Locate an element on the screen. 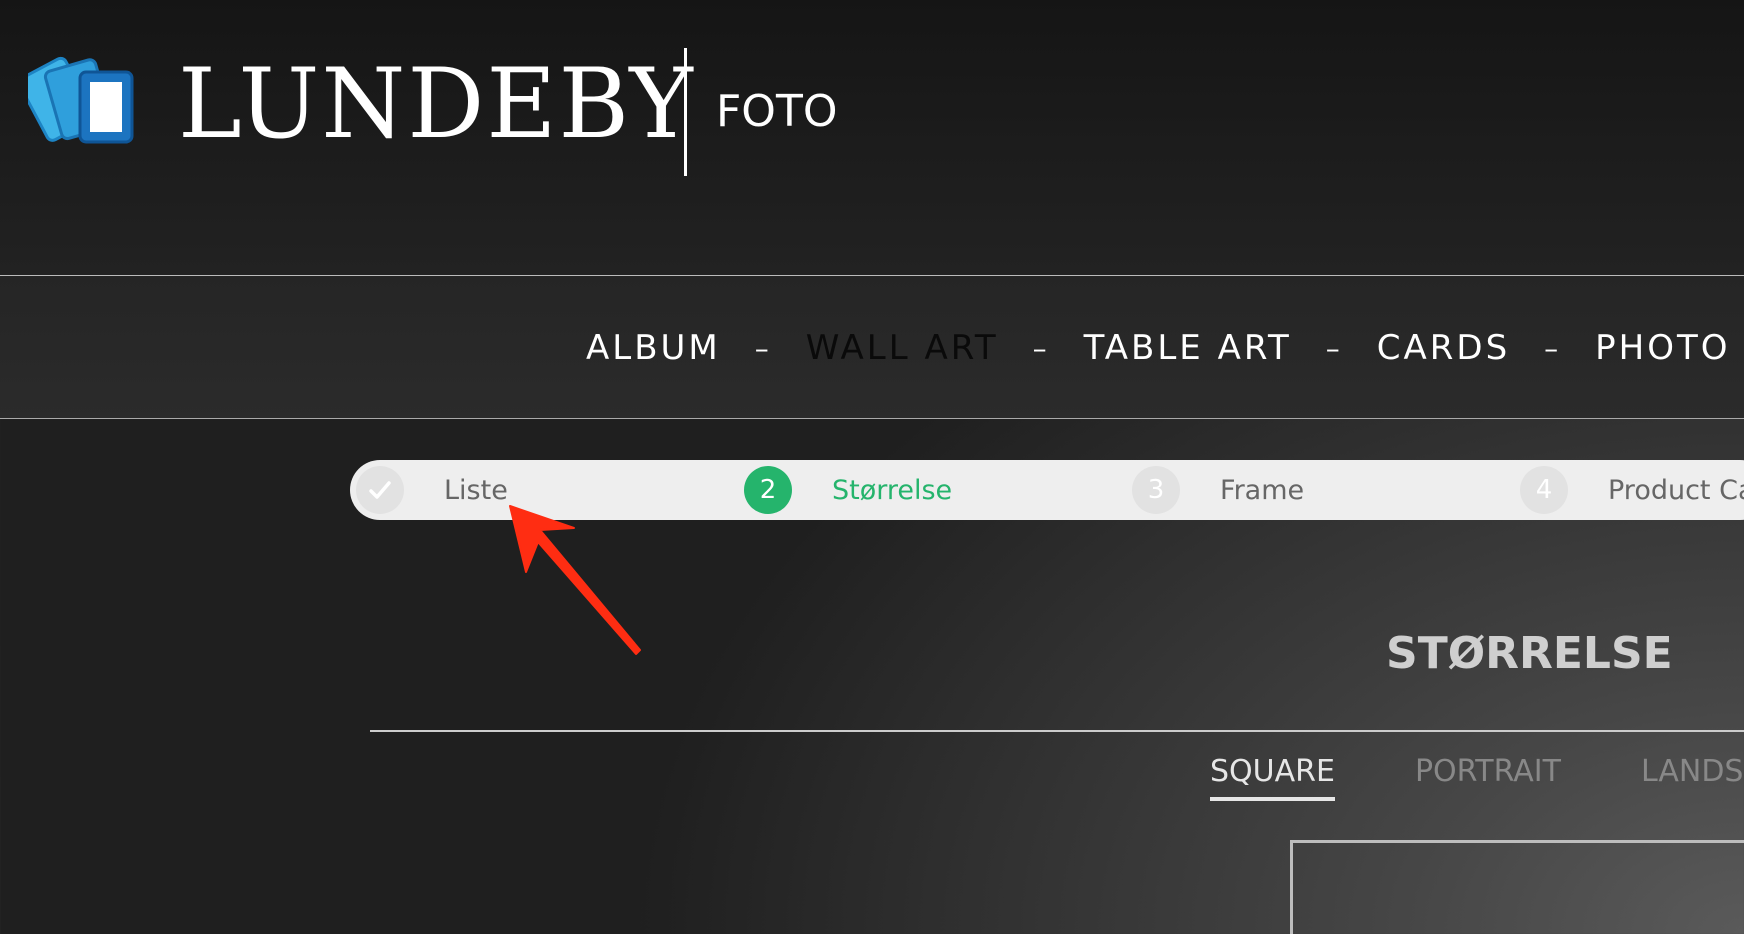 This screenshot has height=934, width=1744. step-number: 3 is located at coordinates (1156, 490).